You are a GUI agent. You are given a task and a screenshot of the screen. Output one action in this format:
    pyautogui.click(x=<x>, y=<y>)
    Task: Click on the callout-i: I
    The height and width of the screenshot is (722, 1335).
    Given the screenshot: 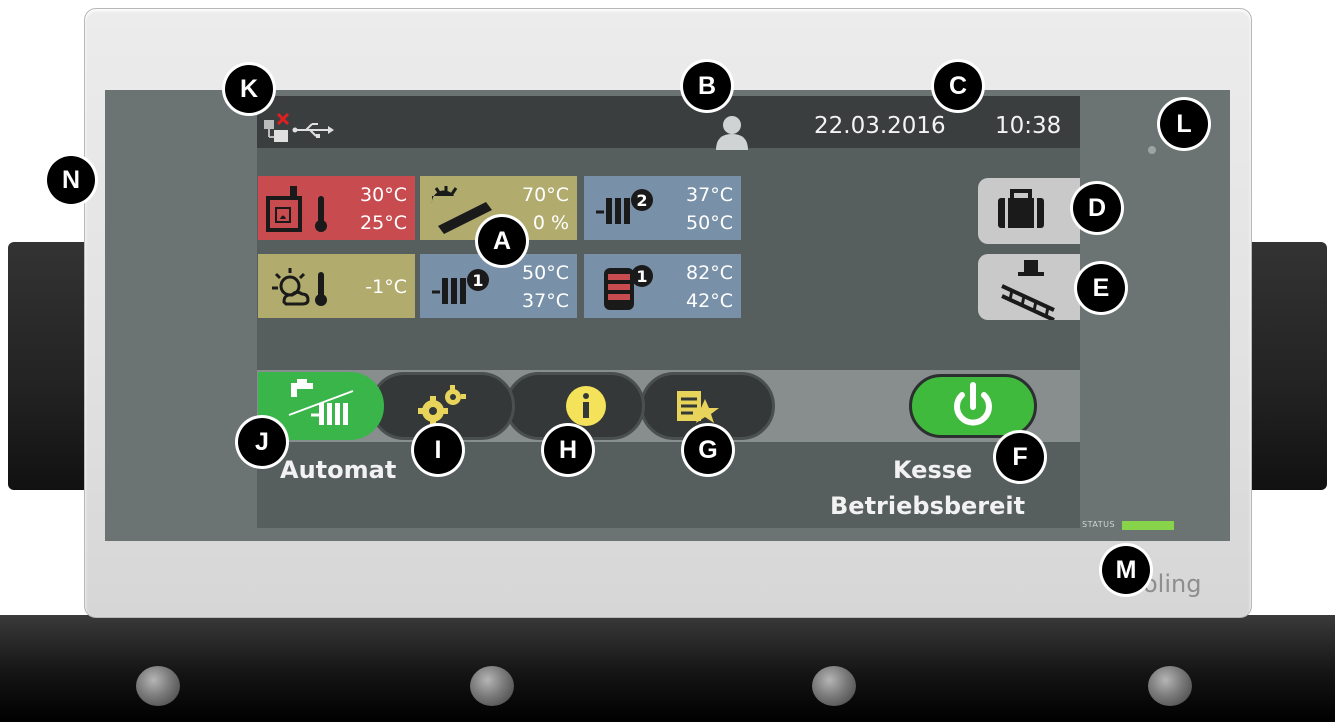 What is the action you would take?
    pyautogui.click(x=438, y=450)
    